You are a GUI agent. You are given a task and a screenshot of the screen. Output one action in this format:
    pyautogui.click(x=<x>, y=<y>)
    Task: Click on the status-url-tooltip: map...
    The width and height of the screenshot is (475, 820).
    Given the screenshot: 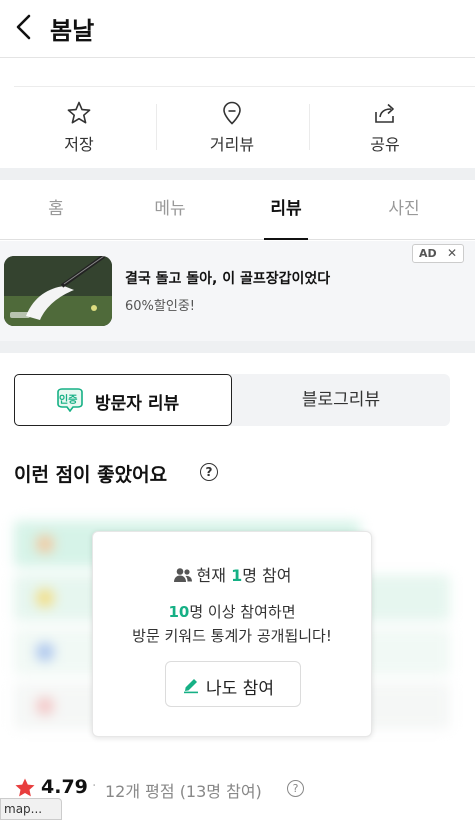 What is the action you would take?
    pyautogui.click(x=31, y=809)
    